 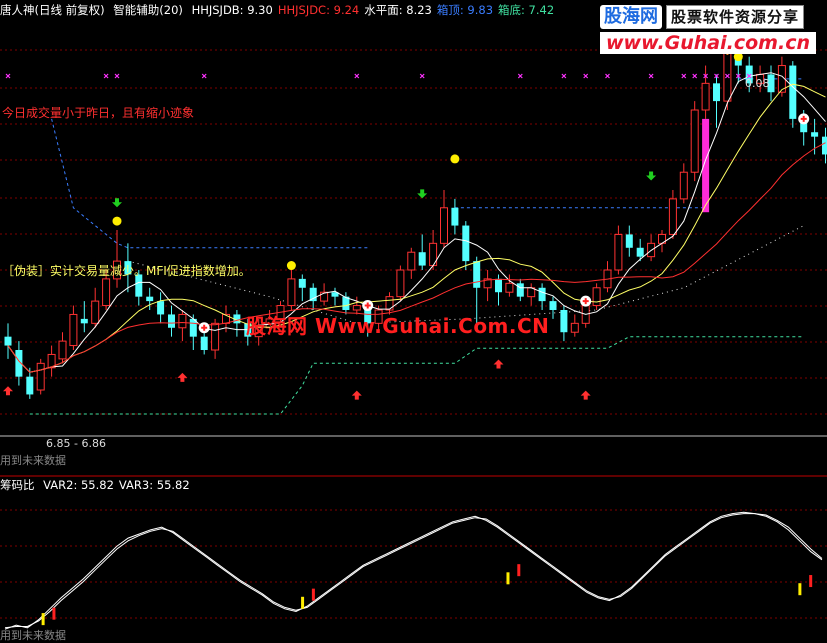 I want to click on sub-indicator-name: 筹码比, so click(x=17, y=485).